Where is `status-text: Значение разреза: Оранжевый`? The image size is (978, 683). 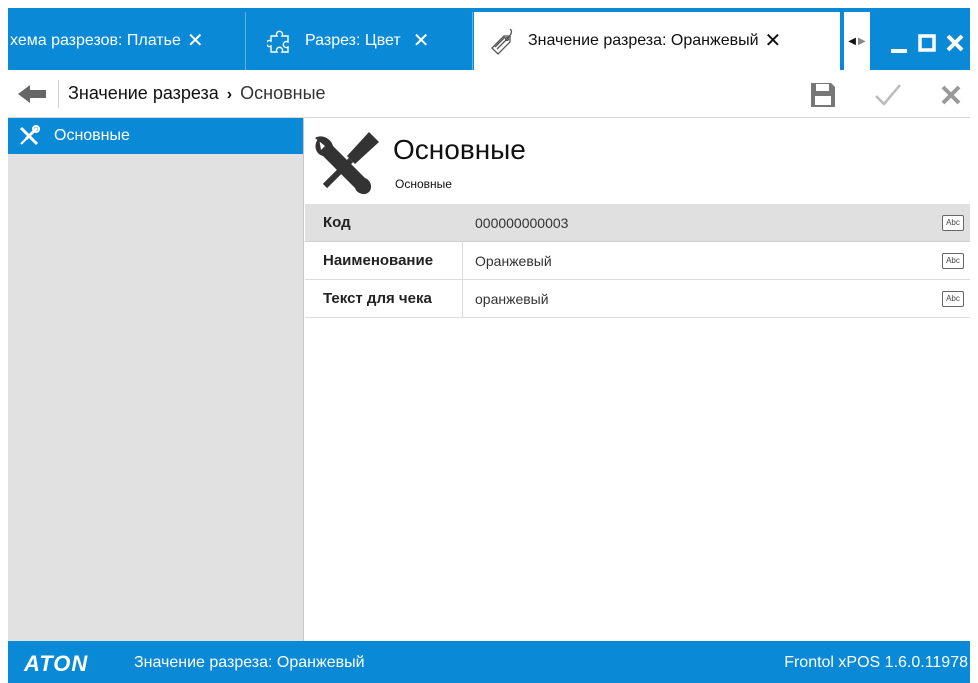
status-text: Значение разреза: Оранжевый is located at coordinates (249, 662).